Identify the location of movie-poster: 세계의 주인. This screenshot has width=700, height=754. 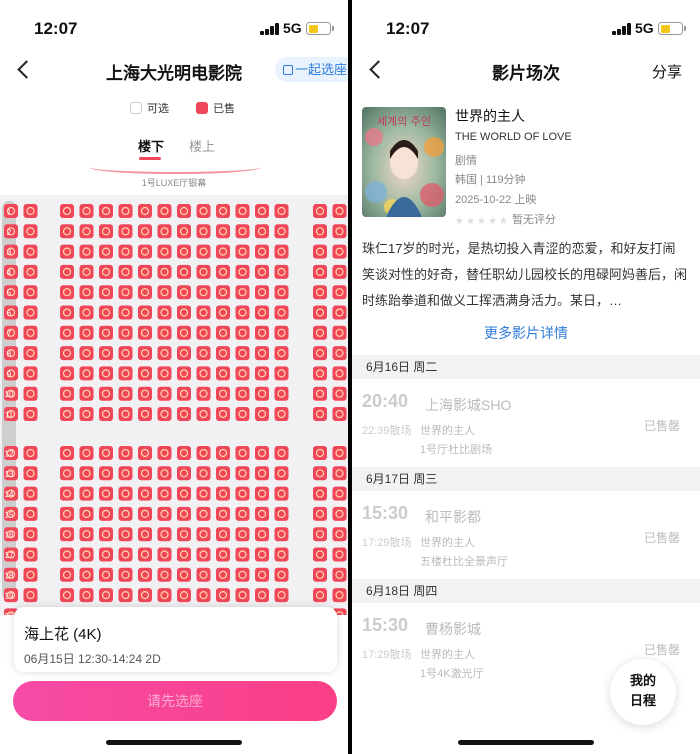
(404, 162).